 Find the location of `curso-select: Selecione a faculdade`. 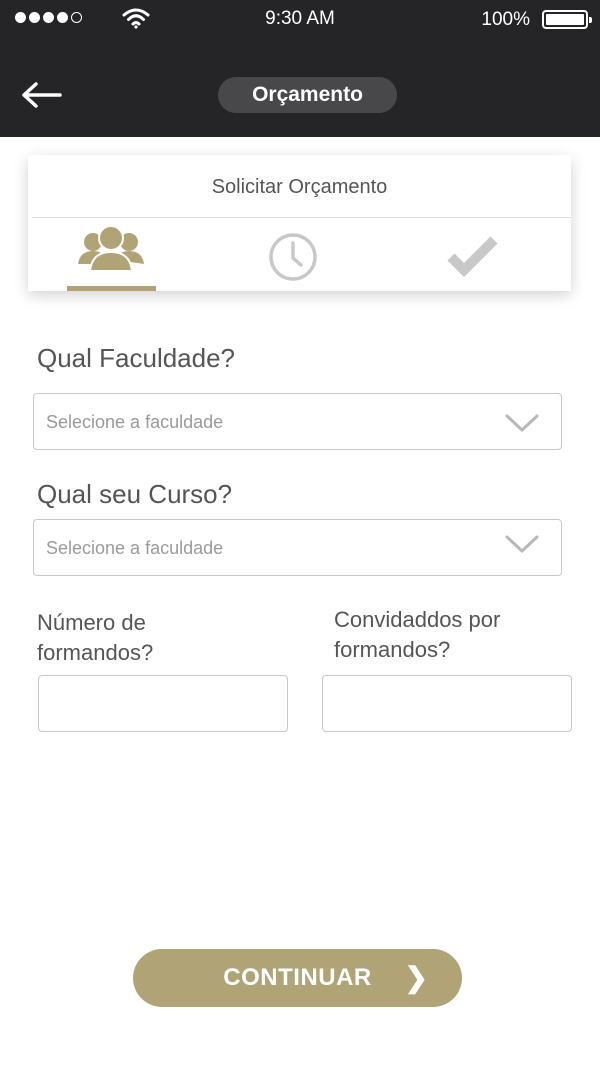

curso-select: Selecione a faculdade is located at coordinates (297, 547).